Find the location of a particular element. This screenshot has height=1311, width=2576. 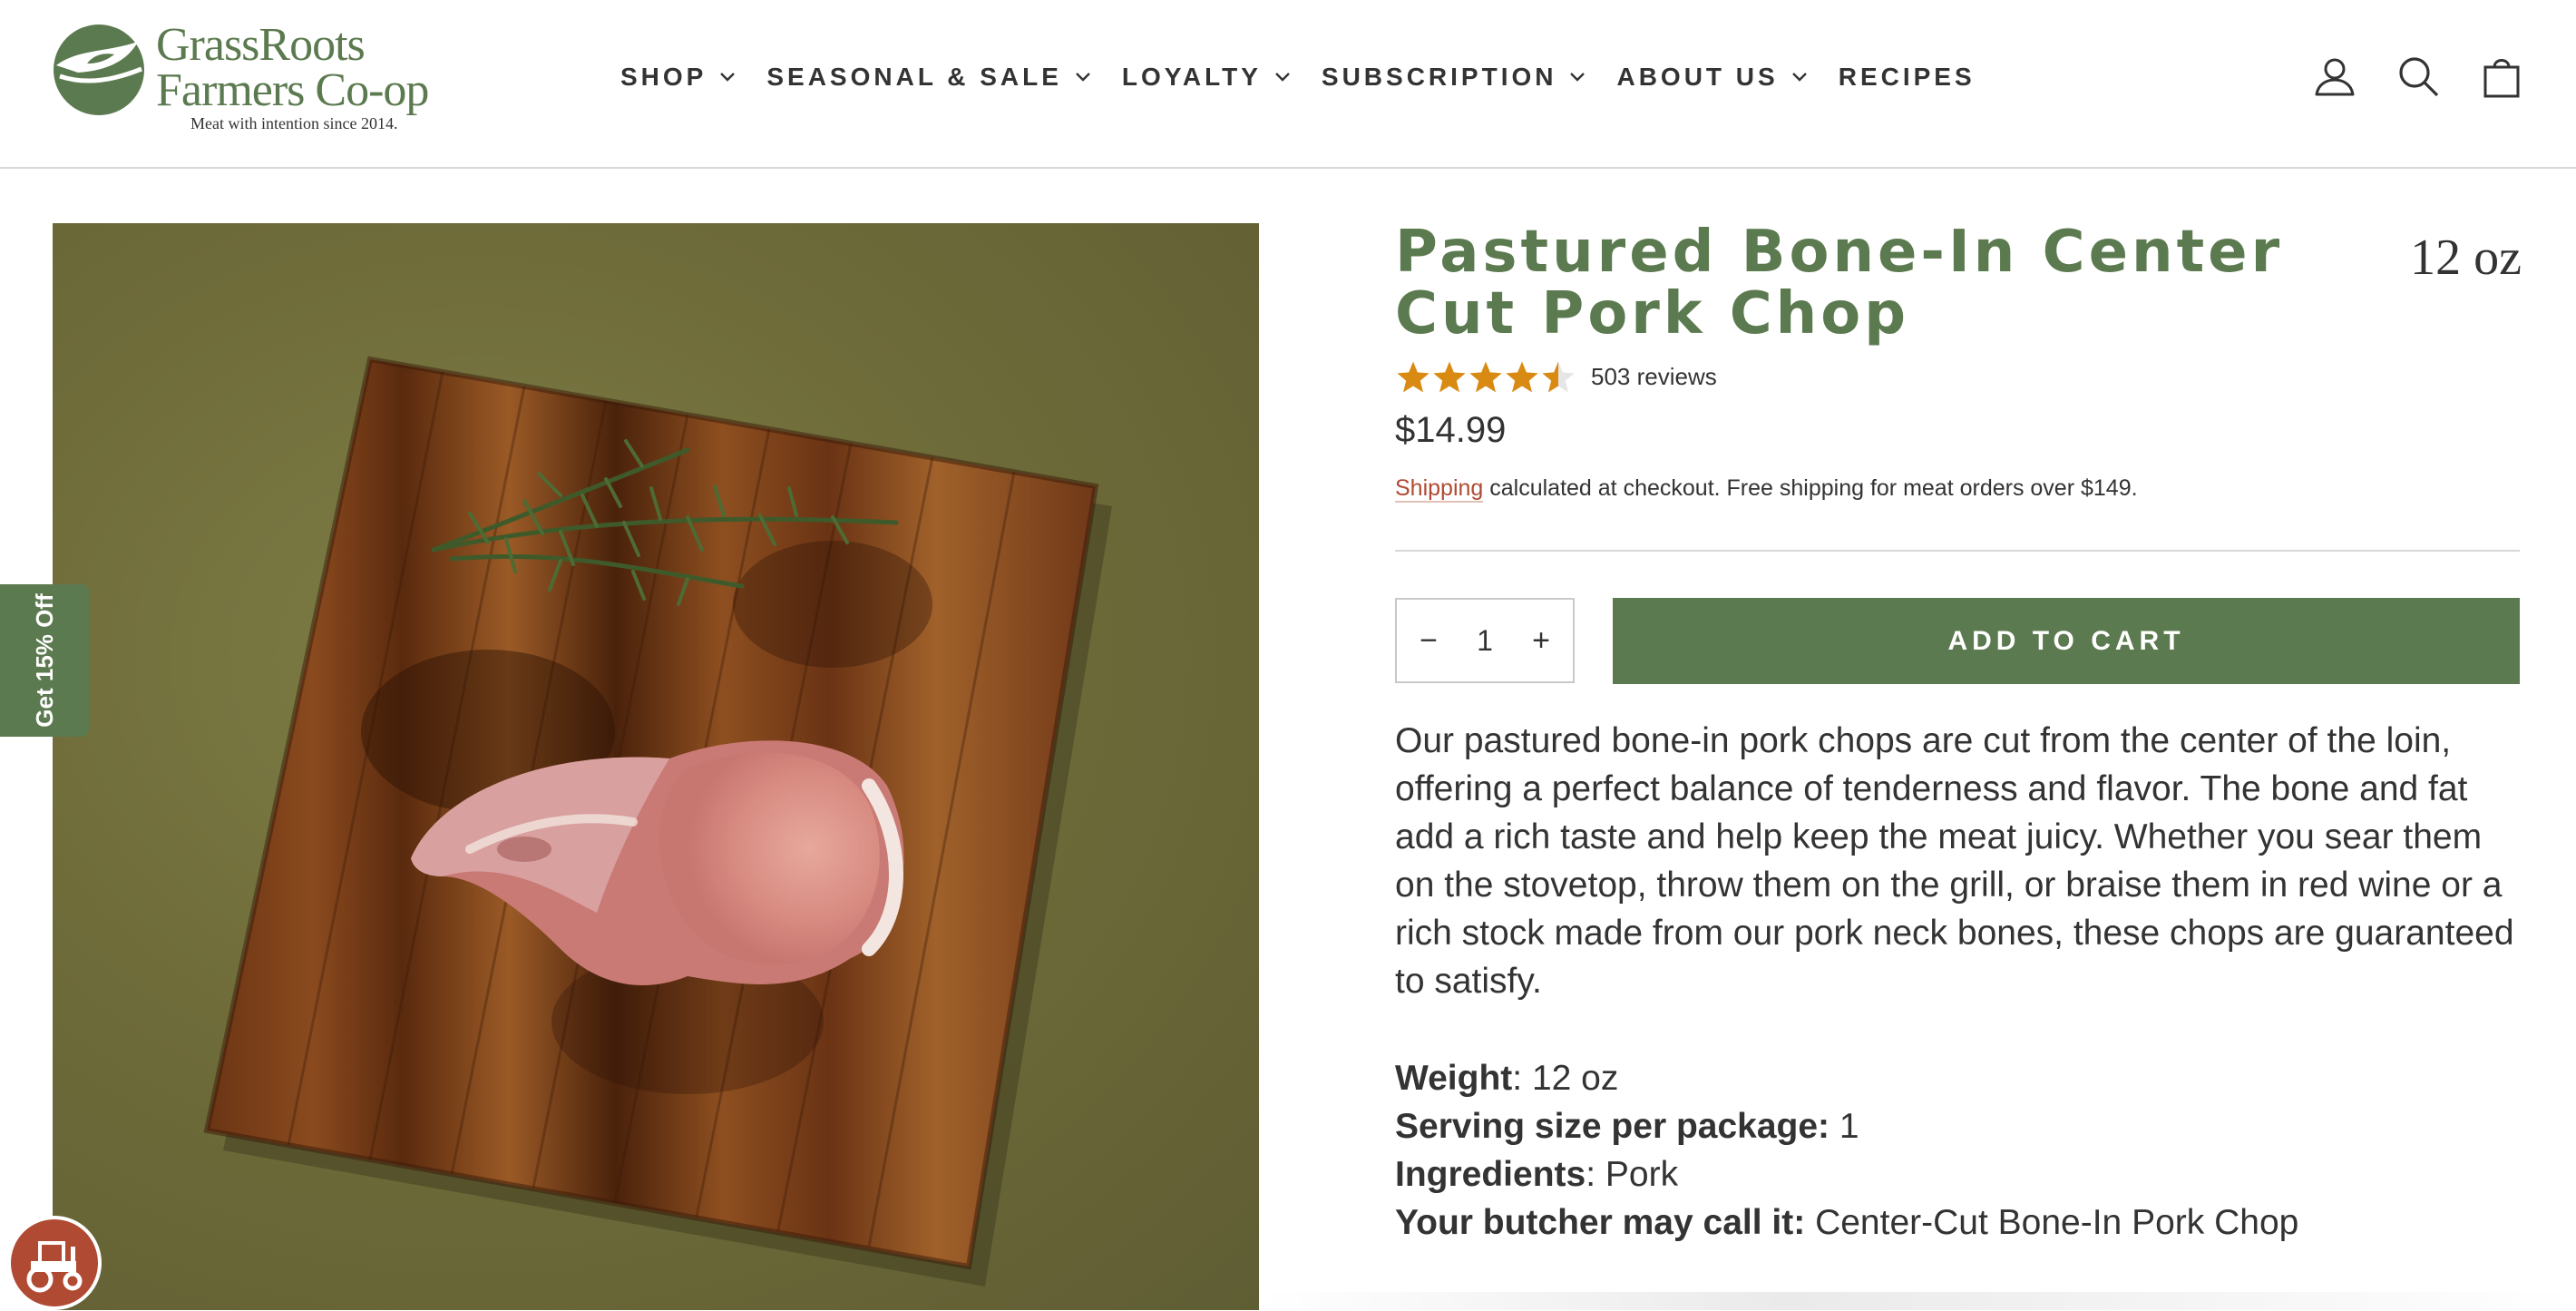

spec-key: Your butcher may call it: is located at coordinates (1600, 1222).